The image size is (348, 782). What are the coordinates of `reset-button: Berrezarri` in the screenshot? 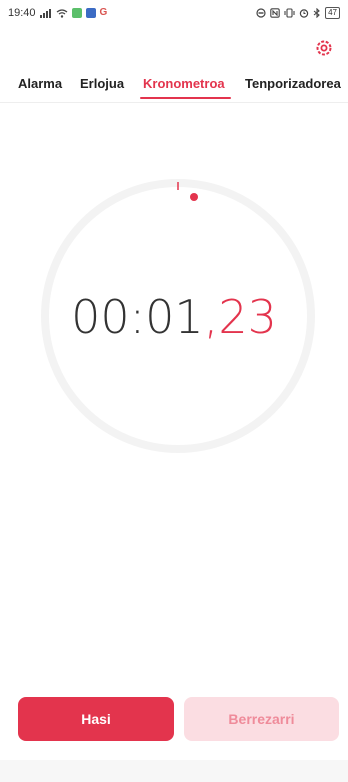 It's located at (261, 719).